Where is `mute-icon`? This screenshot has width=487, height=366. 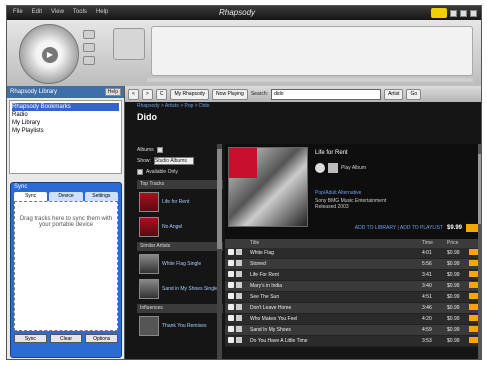
mute-icon is located at coordinates (89, 60).